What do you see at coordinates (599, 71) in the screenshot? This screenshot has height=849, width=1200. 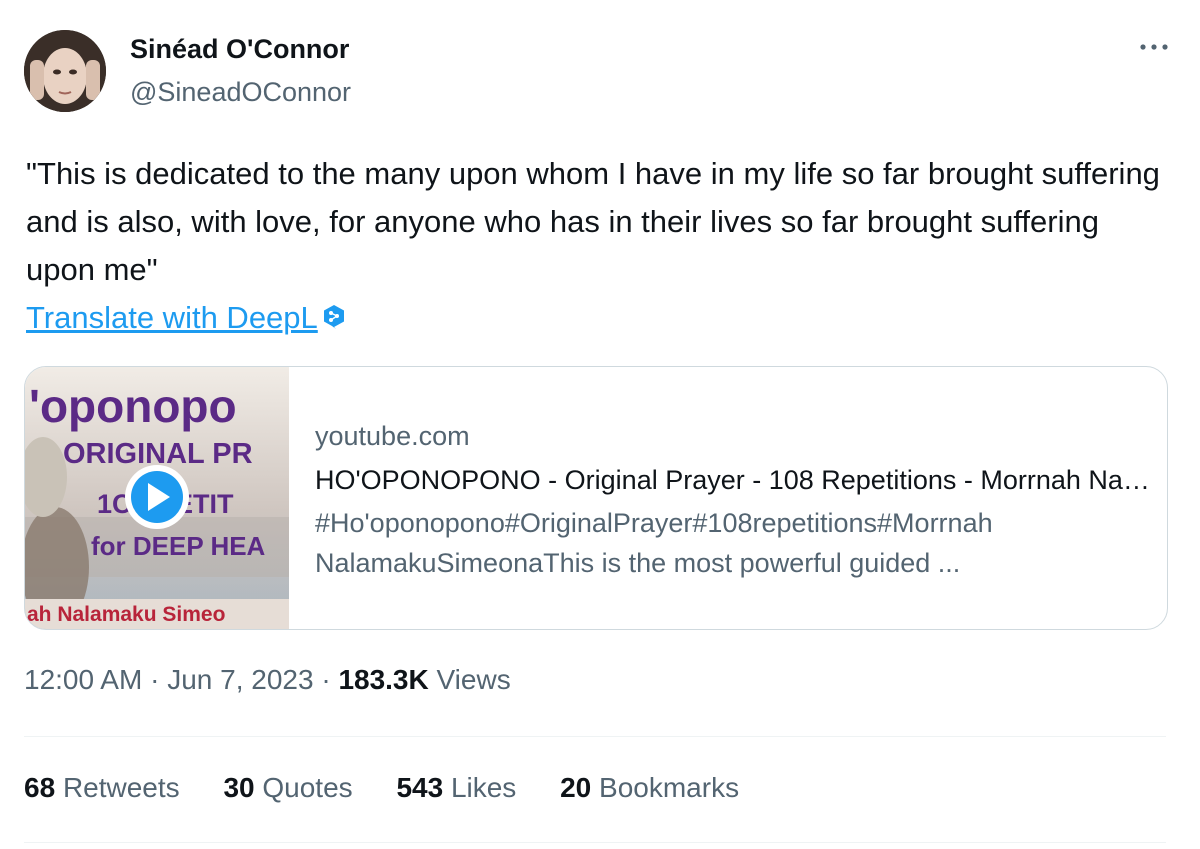 I see `tweet-header: Sinéad O'Connor @SineadOConnor` at bounding box center [599, 71].